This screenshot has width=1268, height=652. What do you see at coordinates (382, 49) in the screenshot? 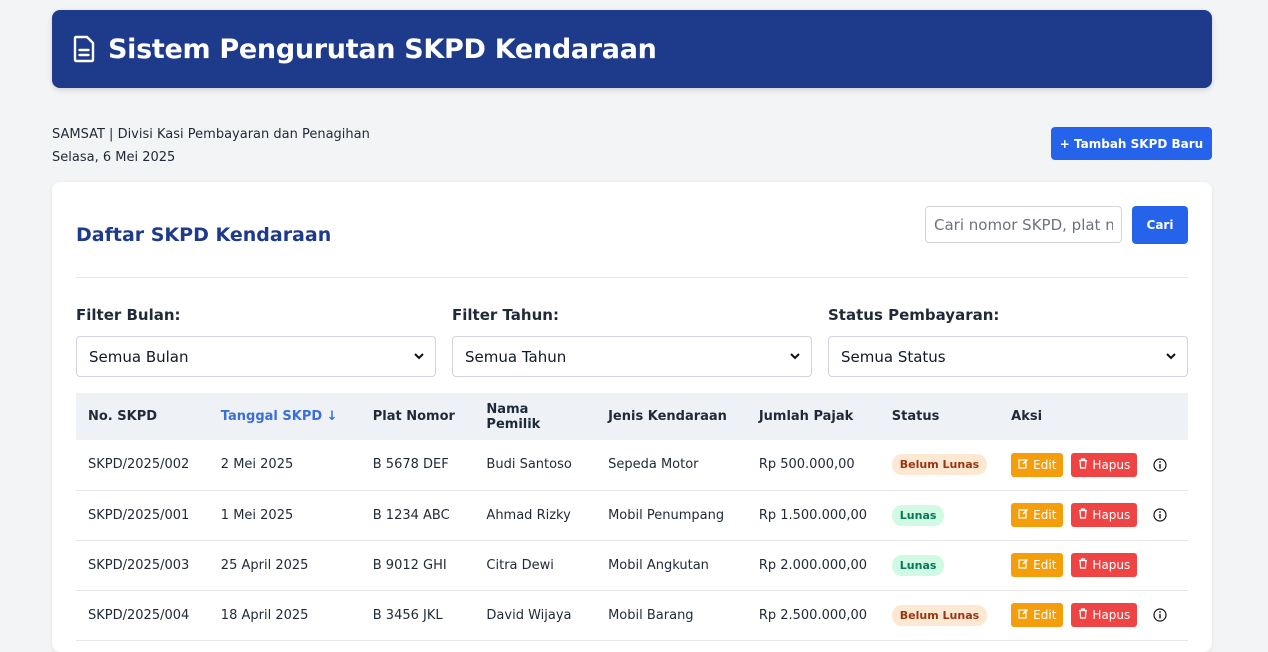
I see `page-title: Sistem Pengurutan SKPD Kendaraan` at bounding box center [382, 49].